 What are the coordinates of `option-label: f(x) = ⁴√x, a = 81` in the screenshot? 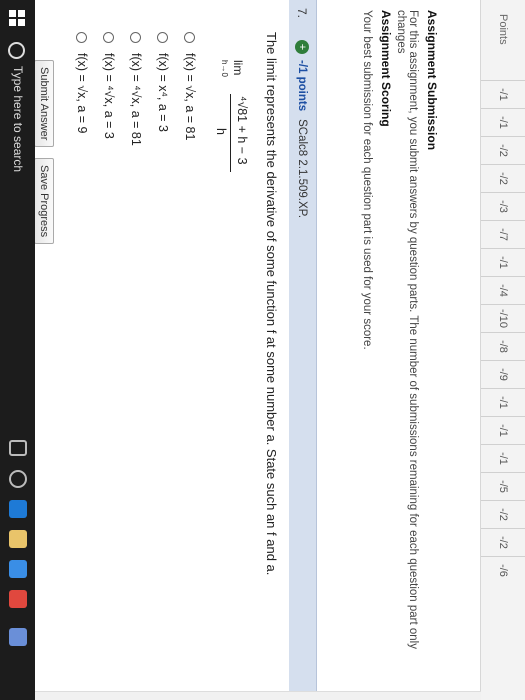 It's located at (136, 99).